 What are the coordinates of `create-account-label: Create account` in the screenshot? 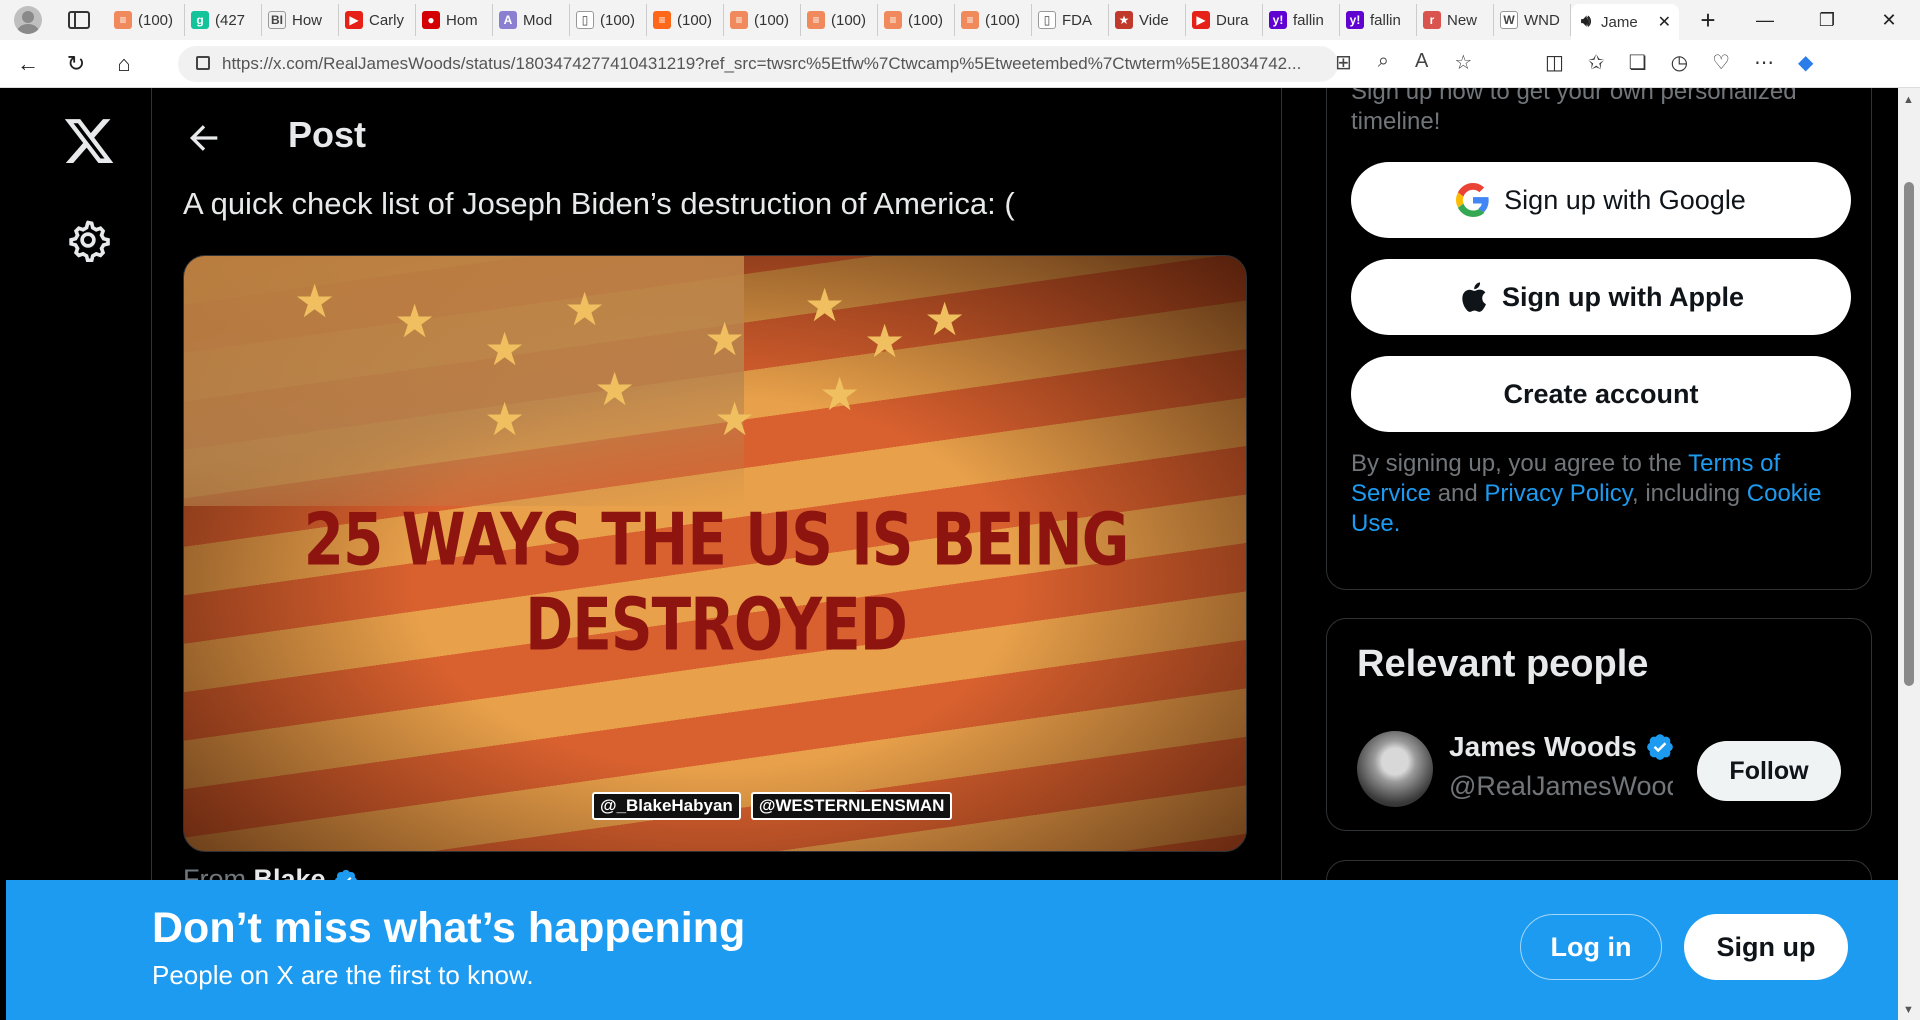 It's located at (1601, 393).